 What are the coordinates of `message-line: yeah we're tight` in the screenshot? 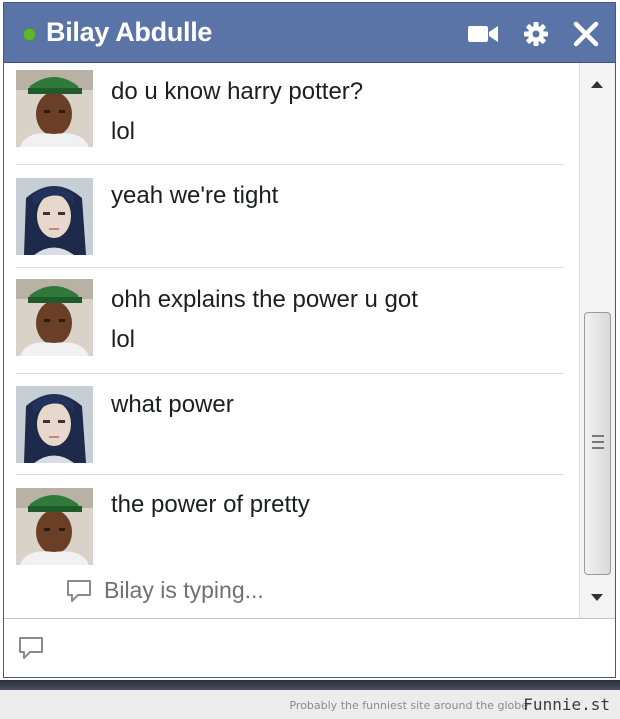 It's located at (195, 195).